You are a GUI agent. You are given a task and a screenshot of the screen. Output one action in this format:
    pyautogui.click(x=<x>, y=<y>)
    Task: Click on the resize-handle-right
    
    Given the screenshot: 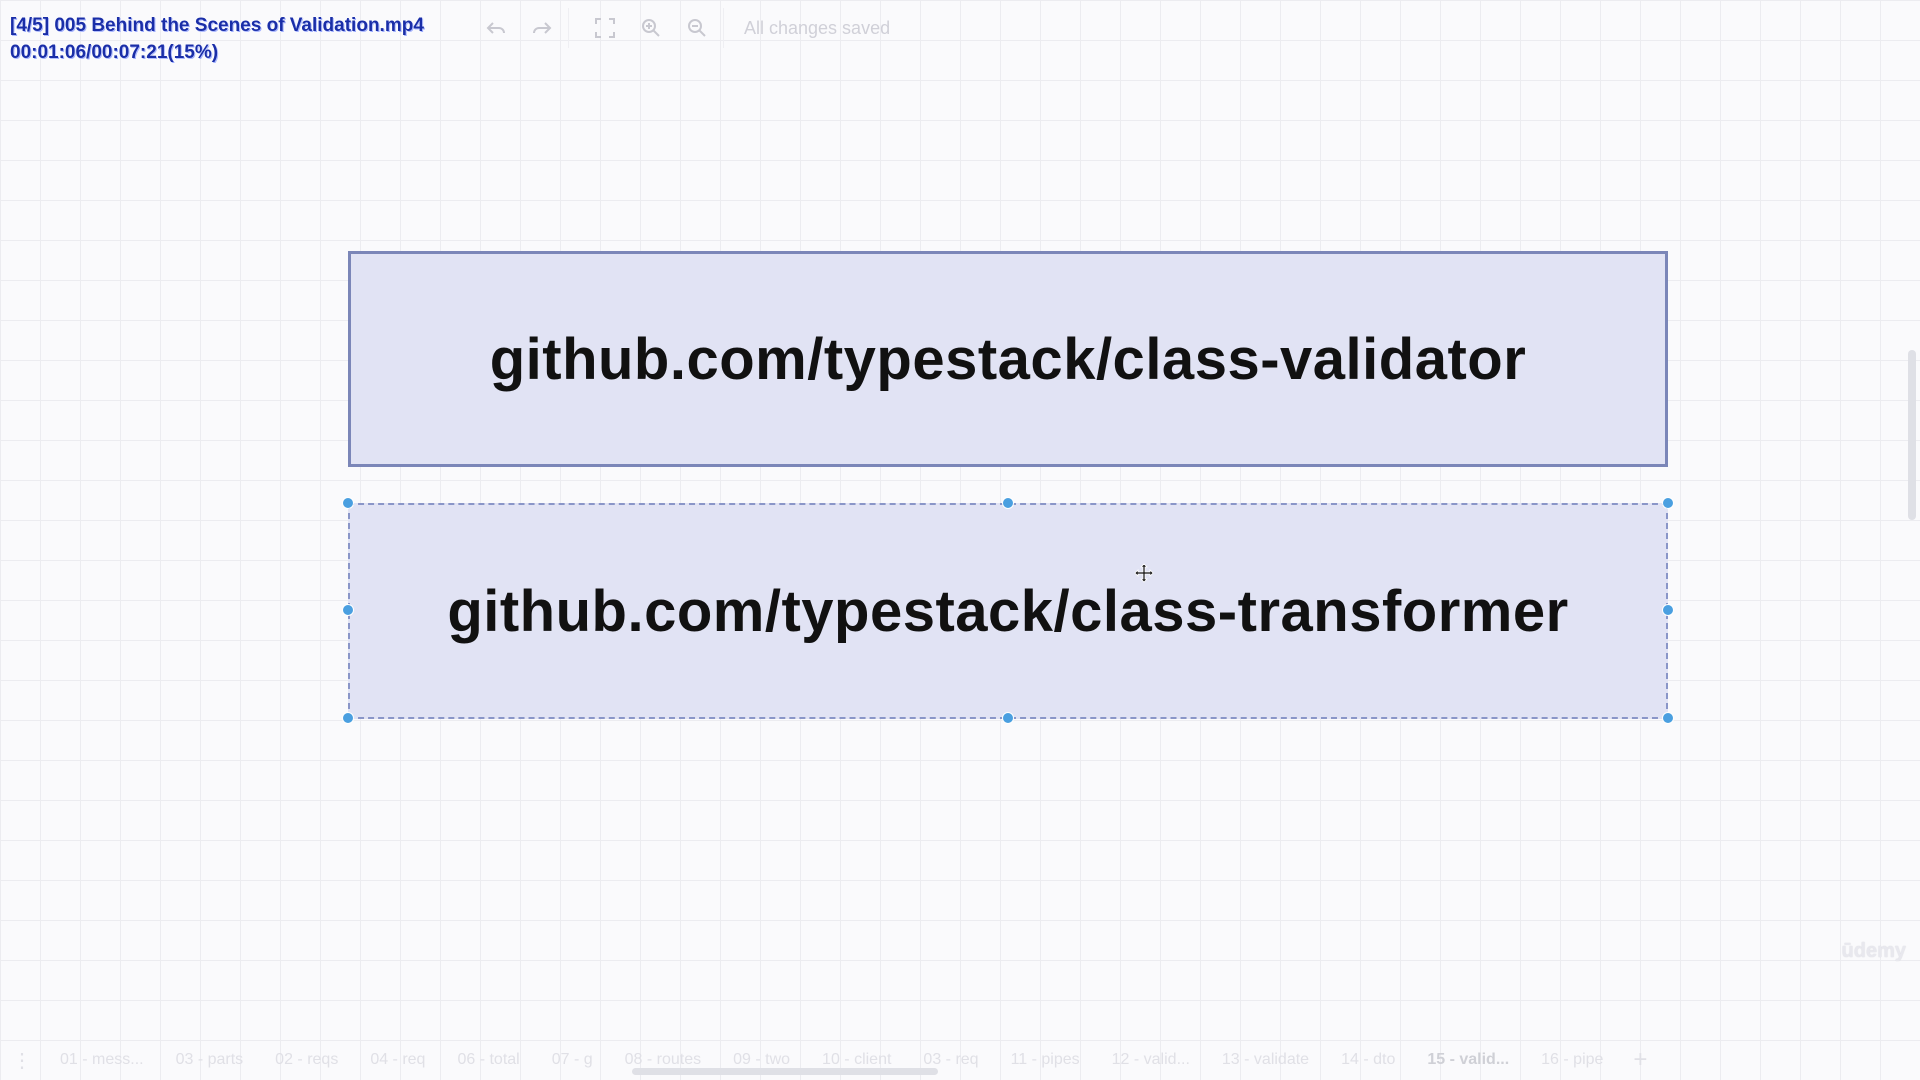 What is the action you would take?
    pyautogui.click(x=1668, y=610)
    